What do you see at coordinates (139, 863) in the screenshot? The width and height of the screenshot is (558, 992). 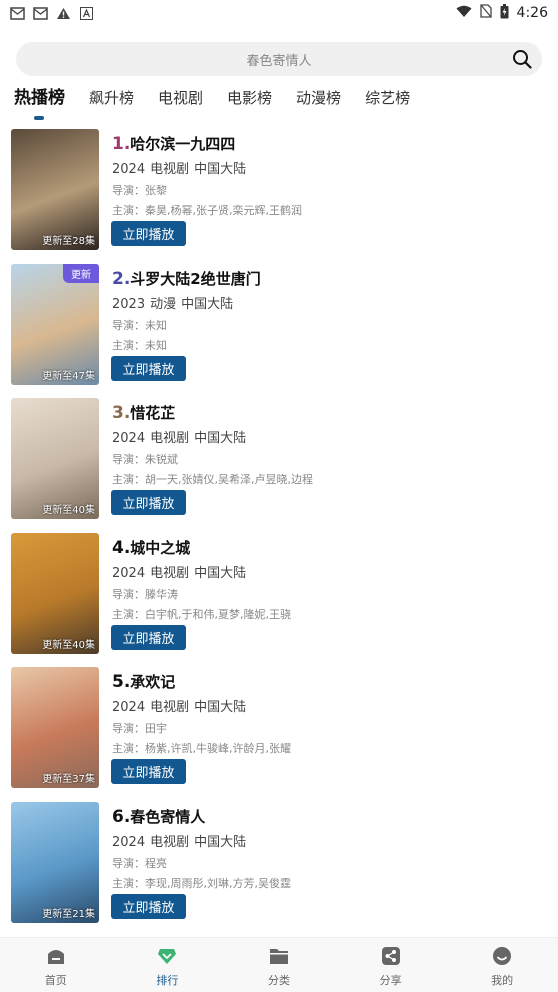 I see `director: 导演：程亮` at bounding box center [139, 863].